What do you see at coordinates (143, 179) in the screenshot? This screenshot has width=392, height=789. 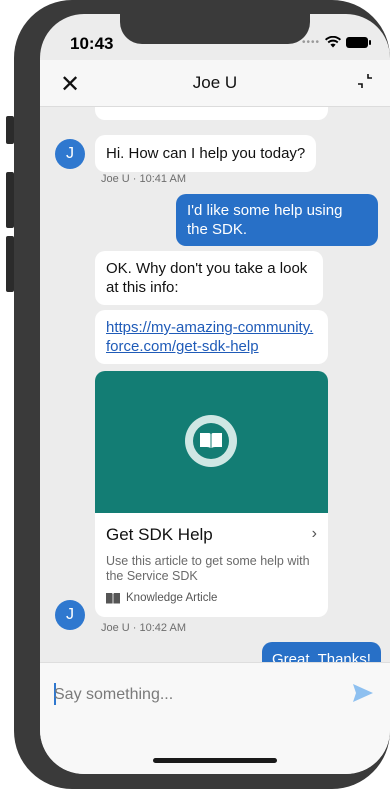 I see `message-meta: Joe U · 10:41 AM` at bounding box center [143, 179].